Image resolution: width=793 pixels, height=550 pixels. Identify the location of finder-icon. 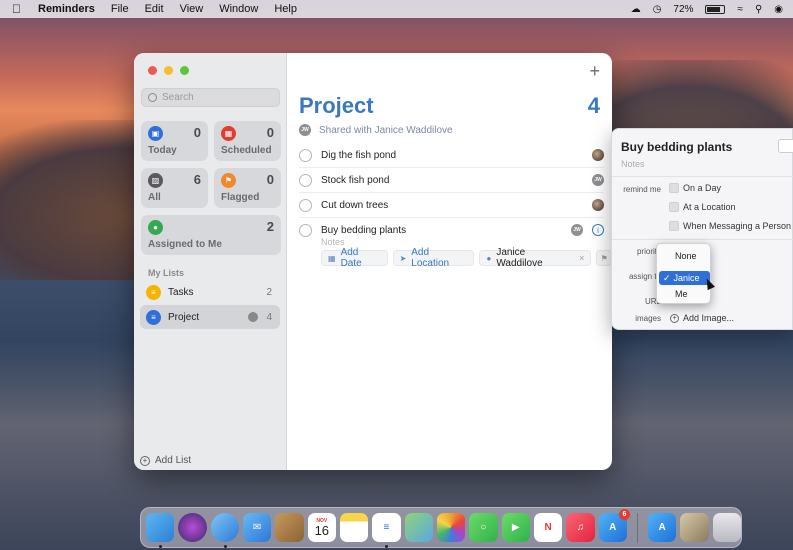
(160, 530).